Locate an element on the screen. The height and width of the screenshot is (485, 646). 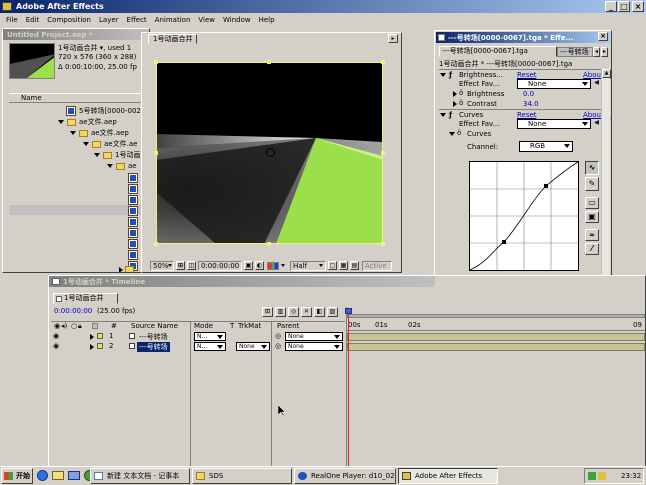
transparency-grid-button: ▦ is located at coordinates (343, 265).